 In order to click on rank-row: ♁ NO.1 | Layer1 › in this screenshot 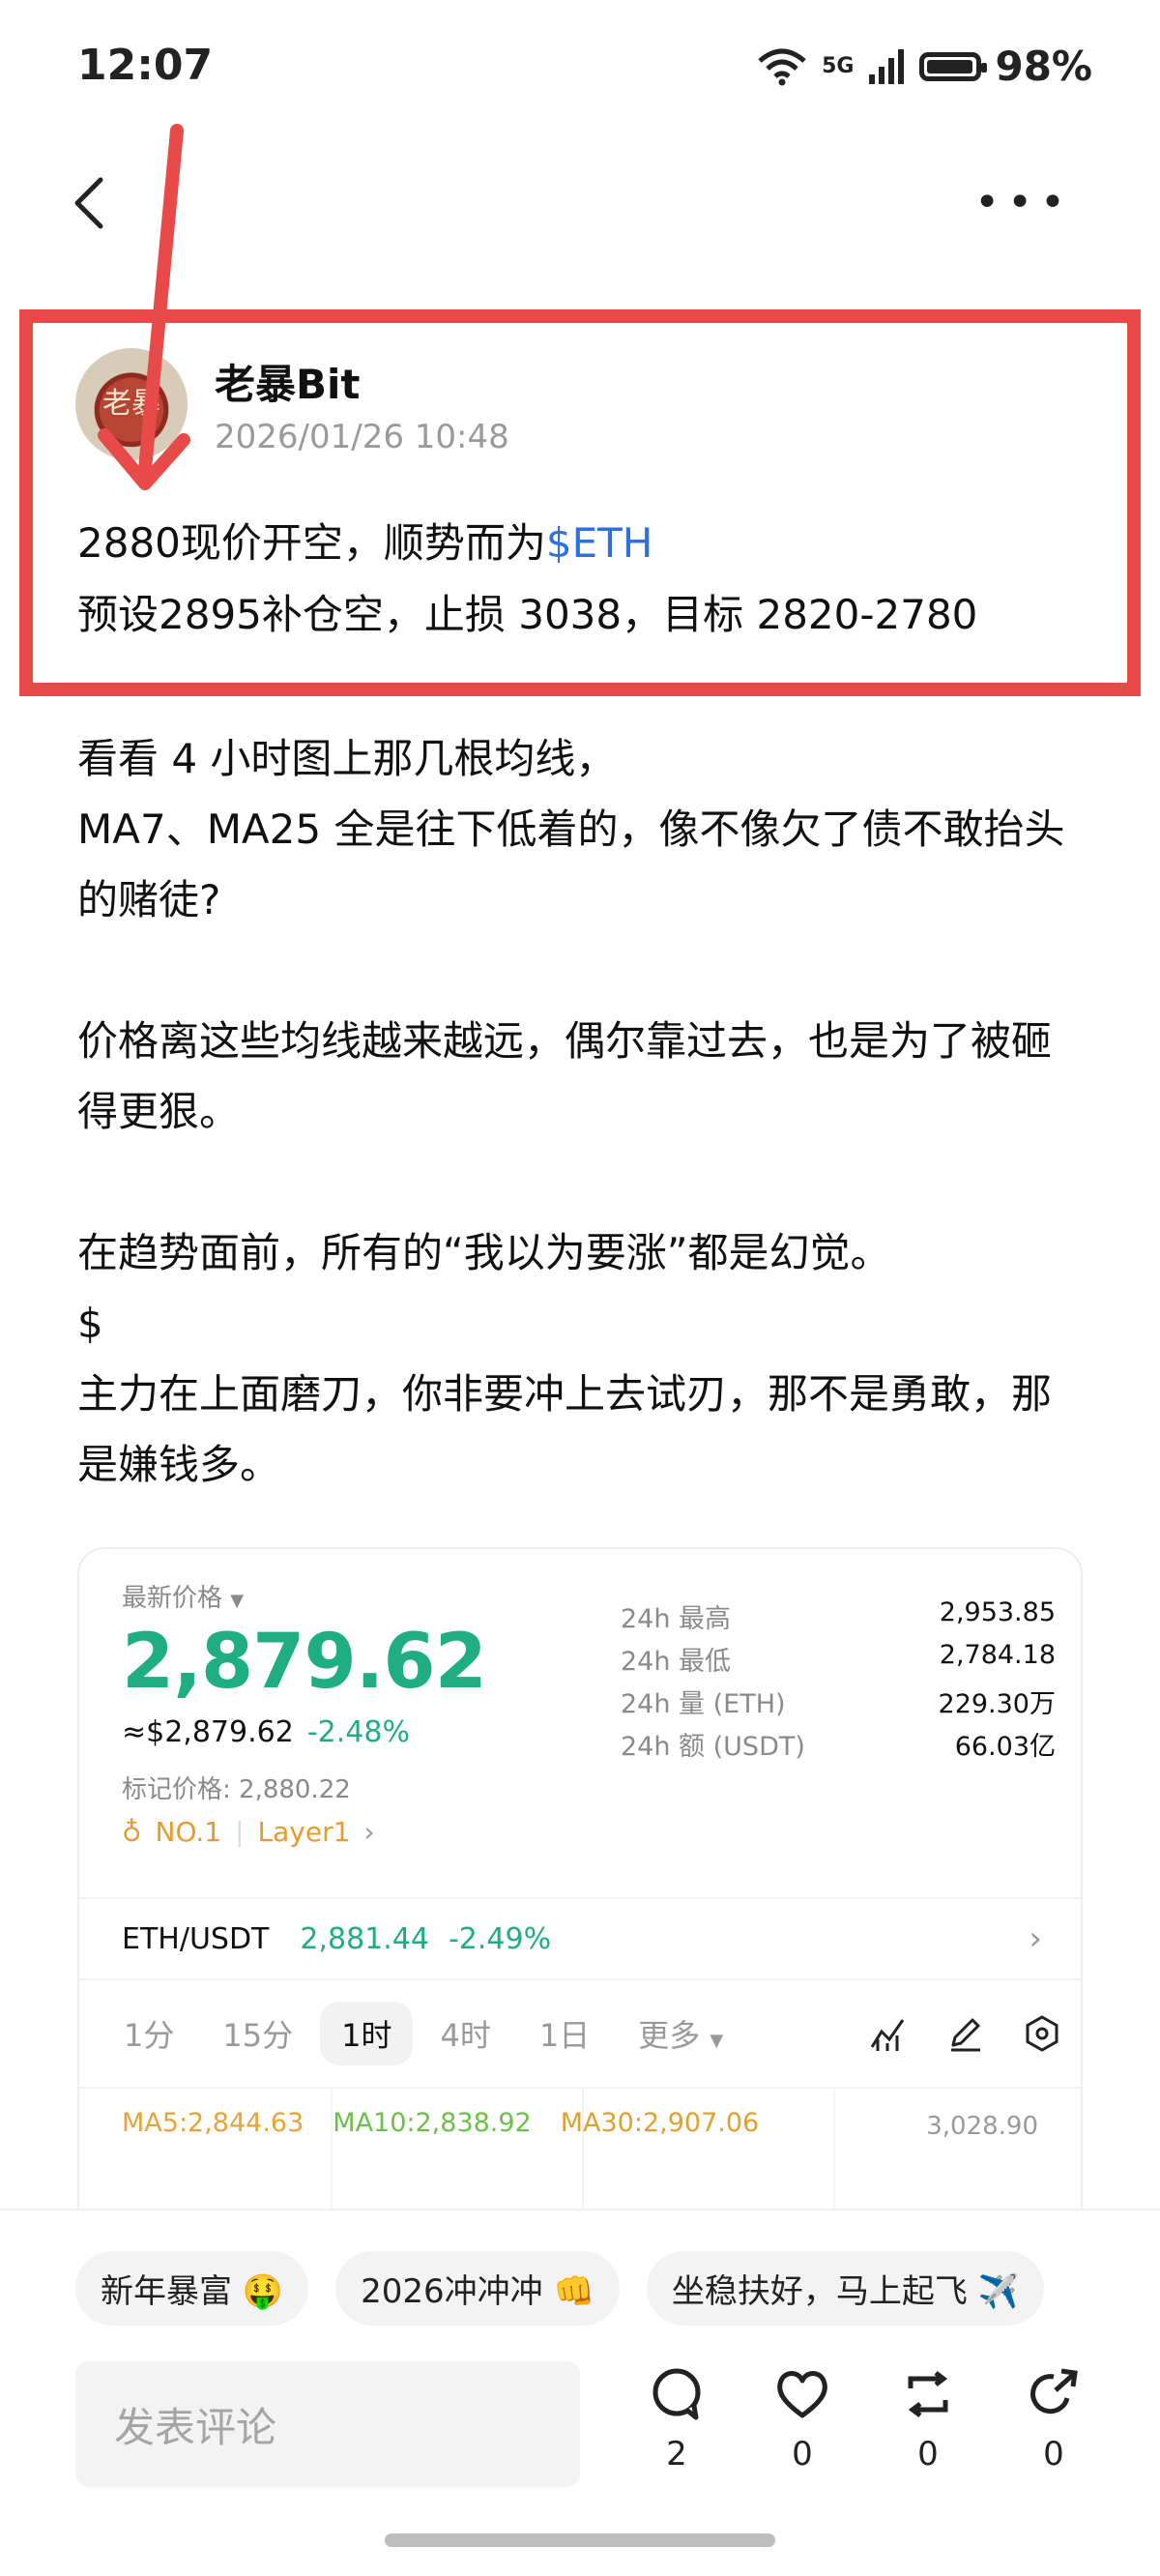, I will do `click(249, 1832)`.